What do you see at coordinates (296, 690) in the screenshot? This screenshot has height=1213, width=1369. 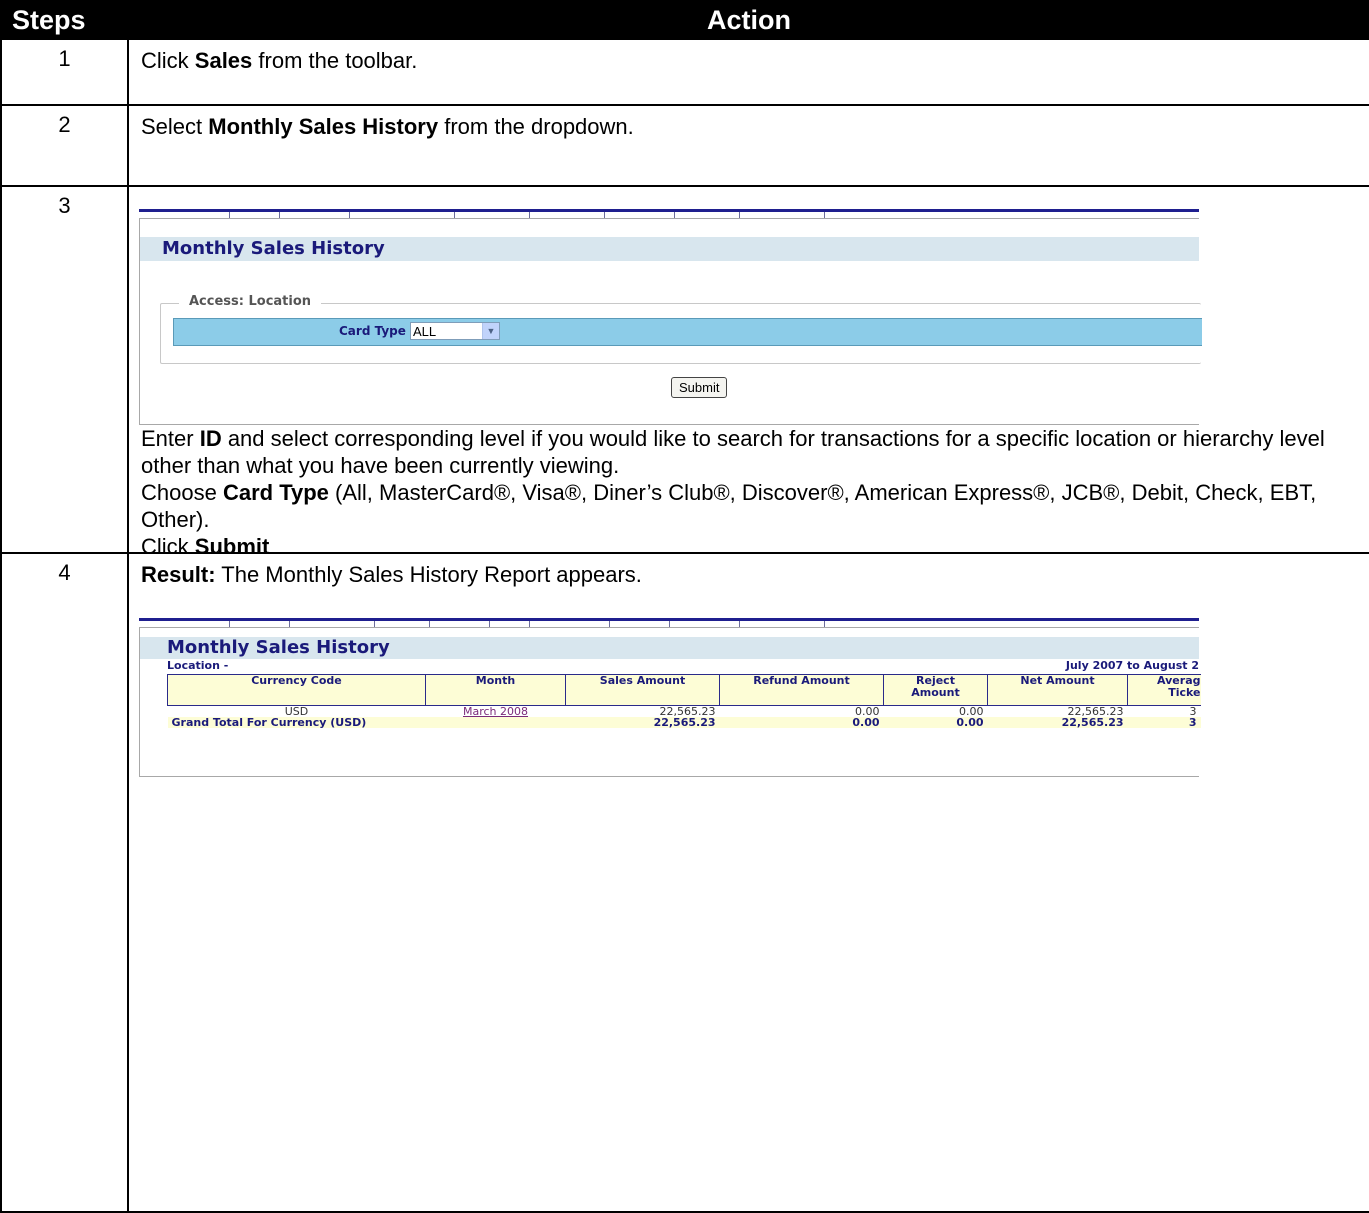 I see `col-currency-code: Currency Code` at bounding box center [296, 690].